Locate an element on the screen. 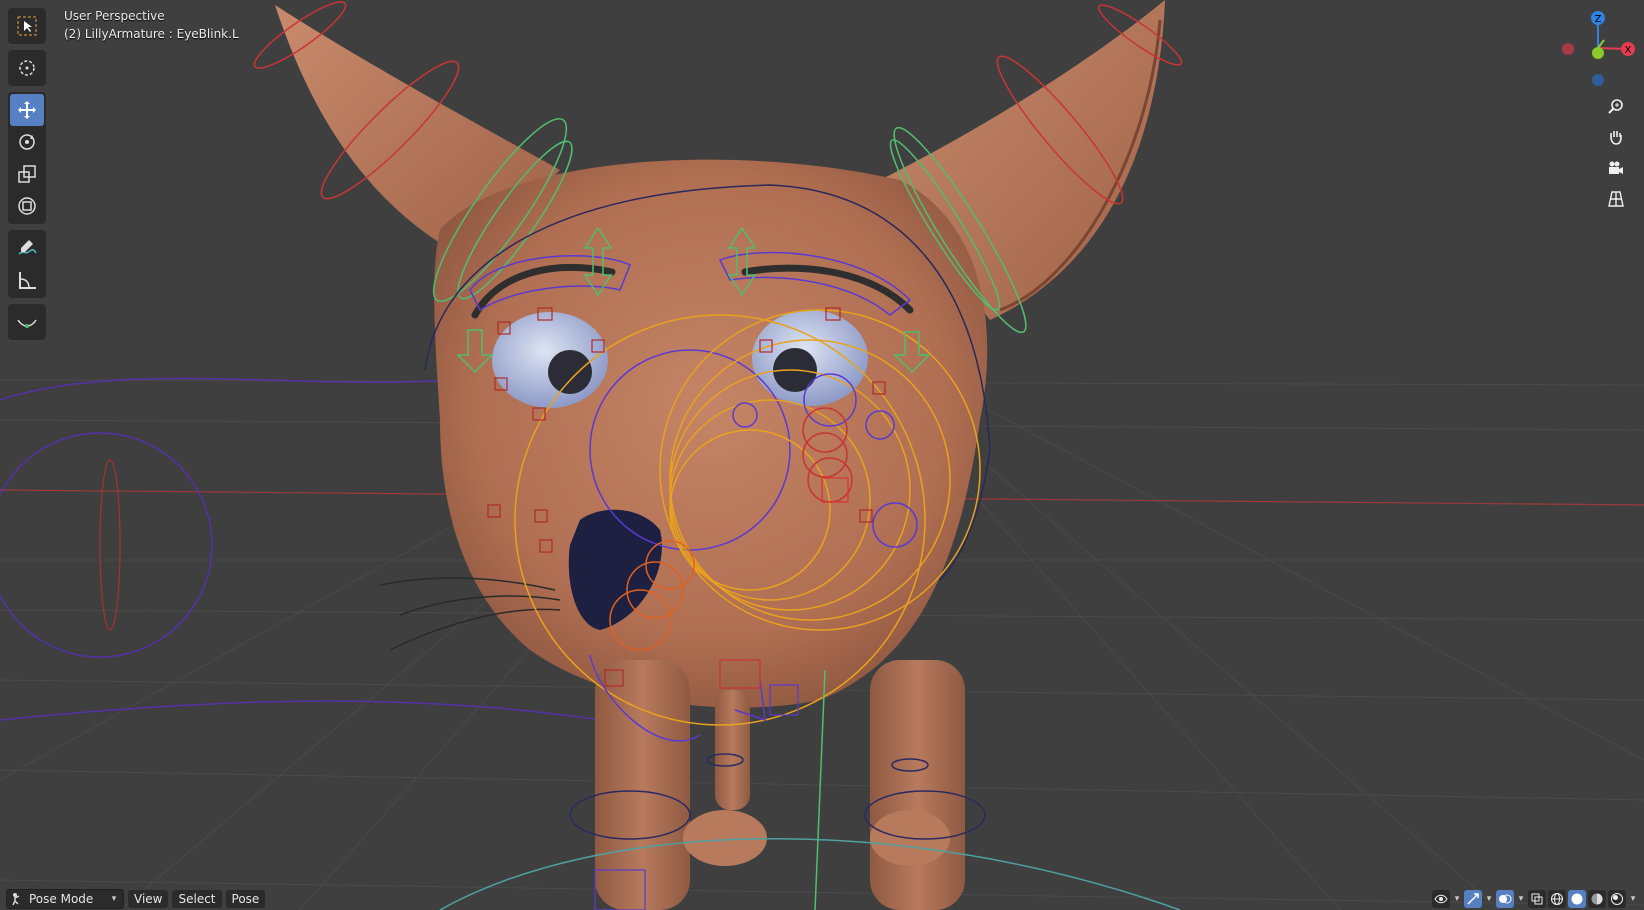 This screenshot has width=1644, height=910. tool-group-select is located at coordinates (27, 26).